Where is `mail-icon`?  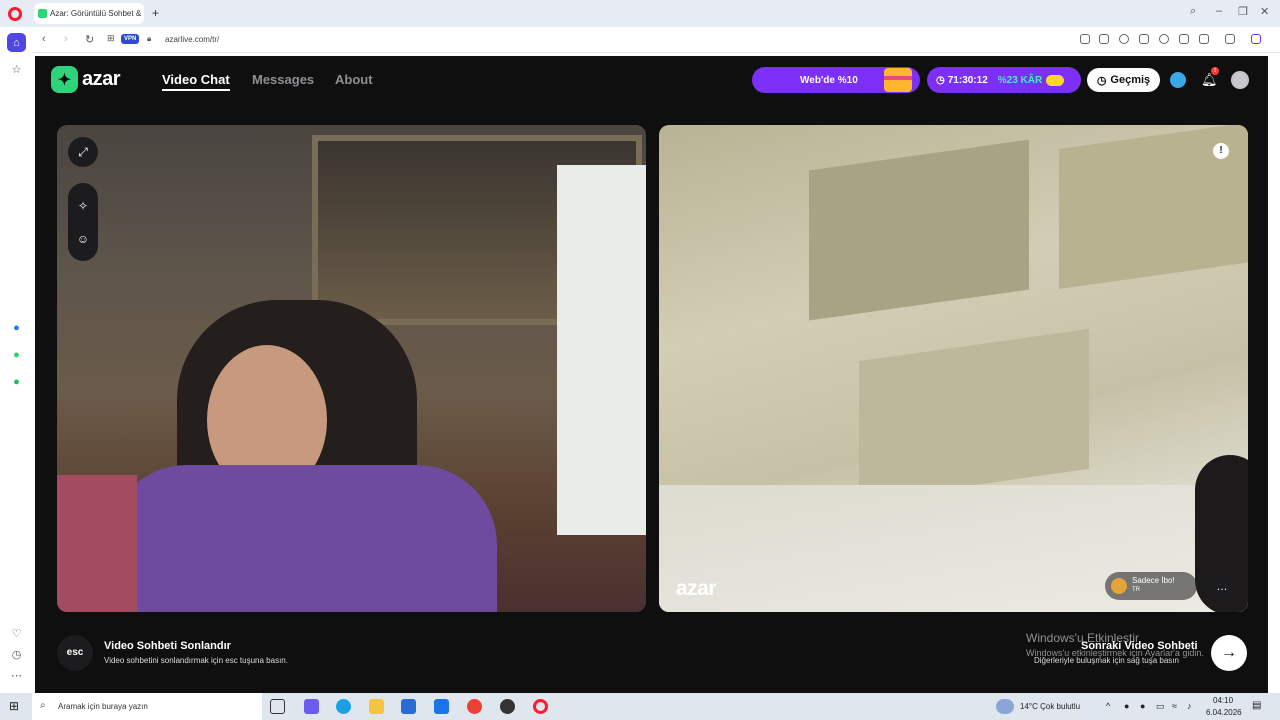 mail-icon is located at coordinates (441, 706).